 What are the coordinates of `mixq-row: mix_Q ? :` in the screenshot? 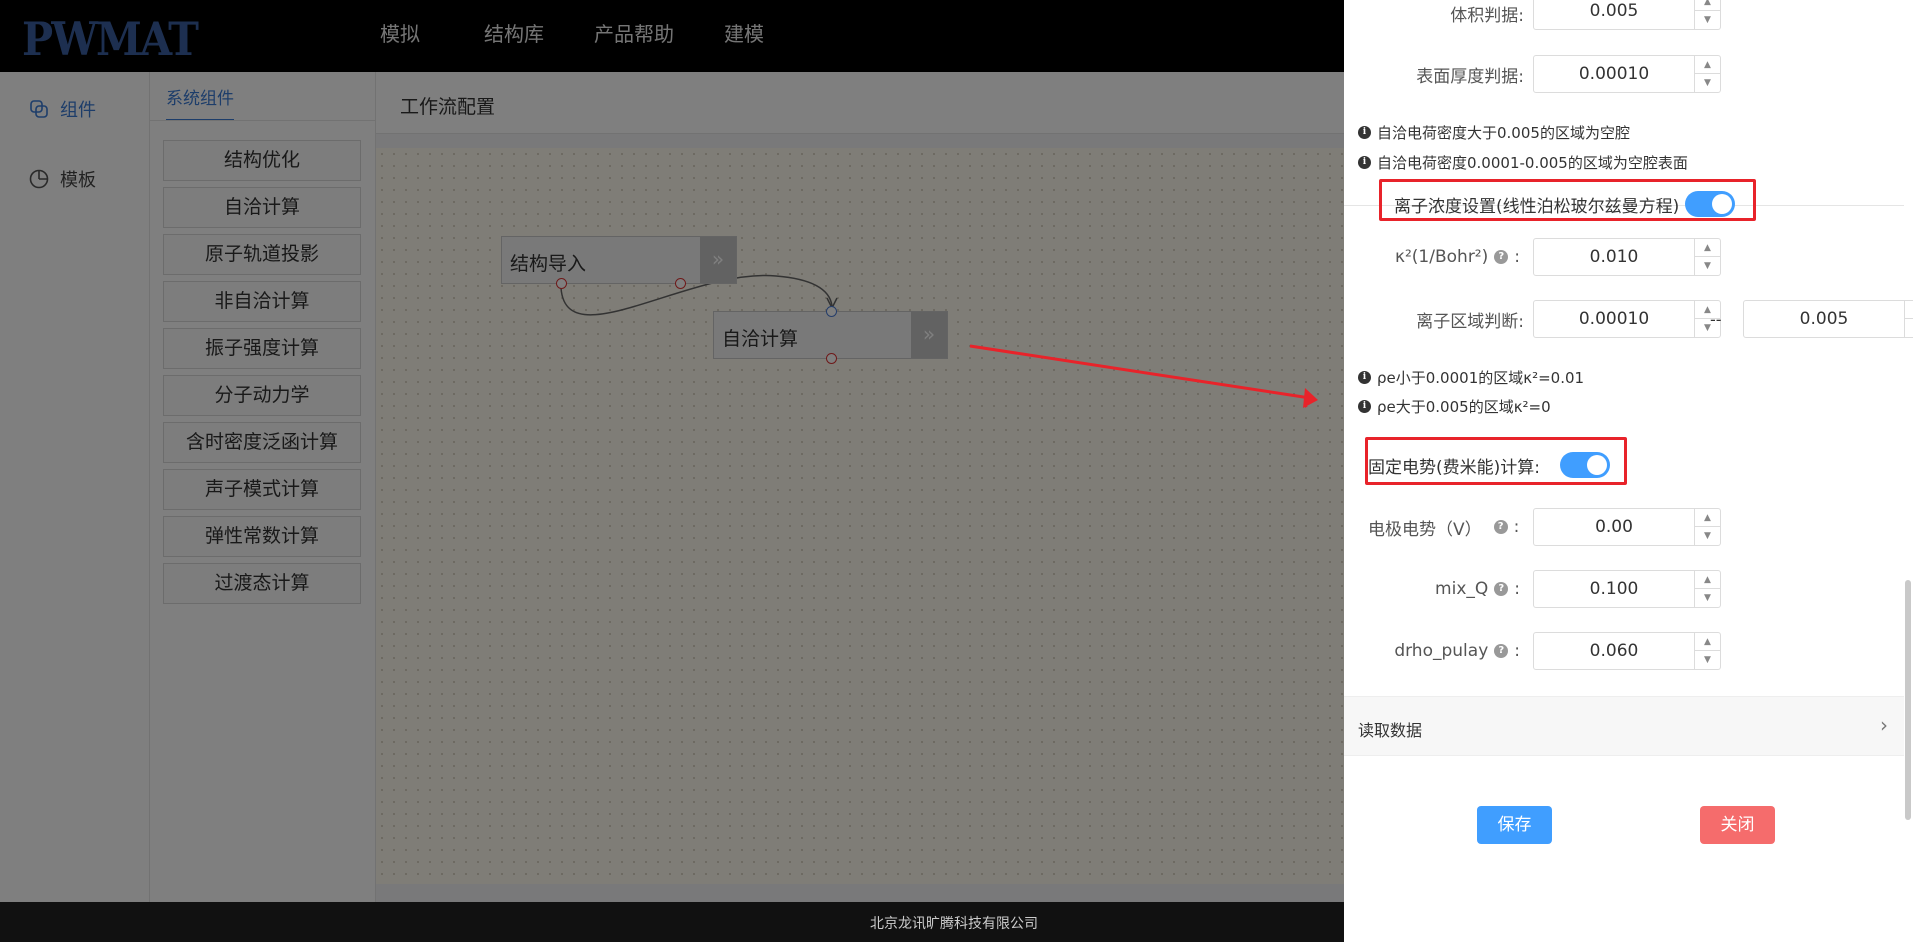 It's located at (1432, 589).